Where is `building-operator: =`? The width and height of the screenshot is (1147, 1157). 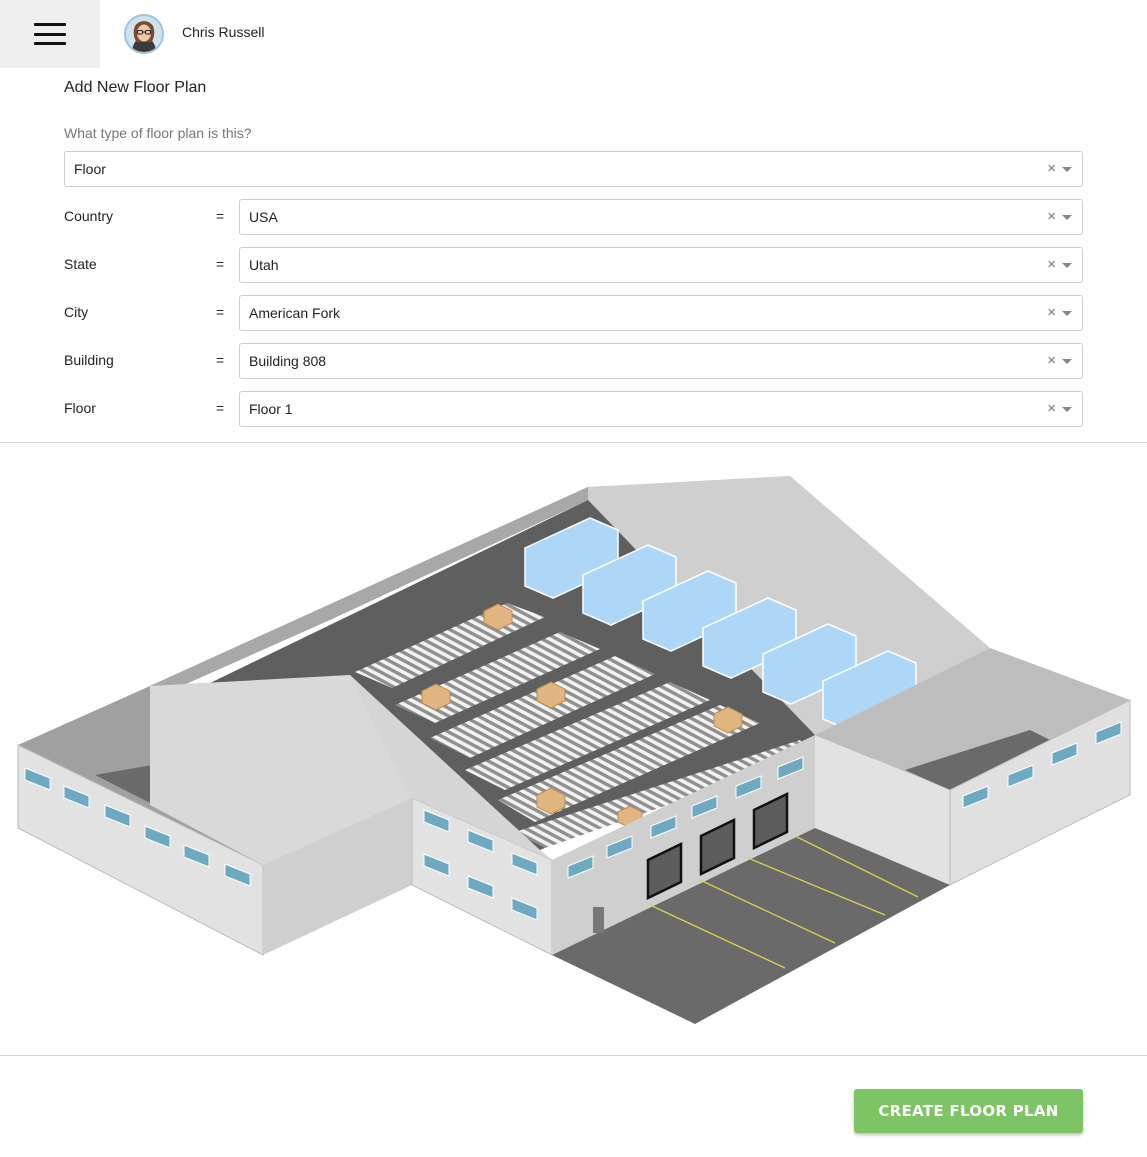
building-operator: = is located at coordinates (220, 360).